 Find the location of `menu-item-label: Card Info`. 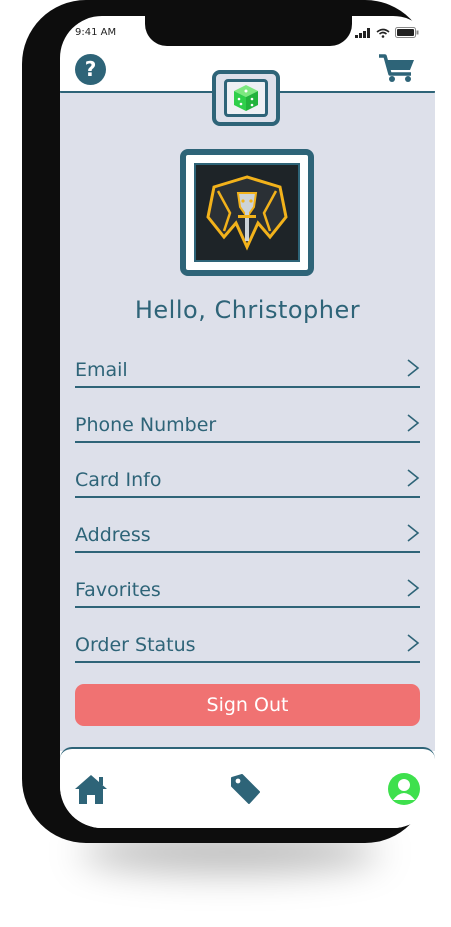

menu-item-label: Card Info is located at coordinates (118, 480).